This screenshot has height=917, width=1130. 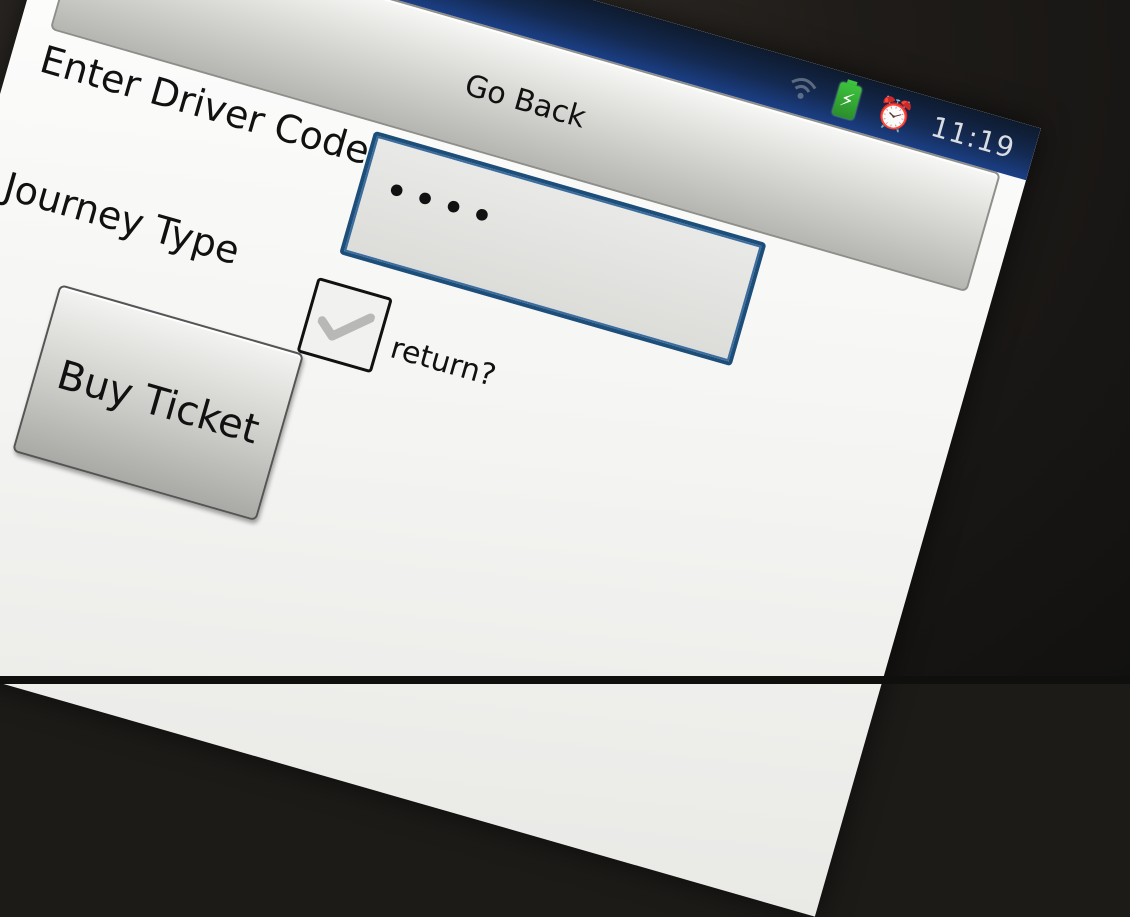 What do you see at coordinates (441, 205) in the screenshot?
I see `driver-code-masked-value: ••••` at bounding box center [441, 205].